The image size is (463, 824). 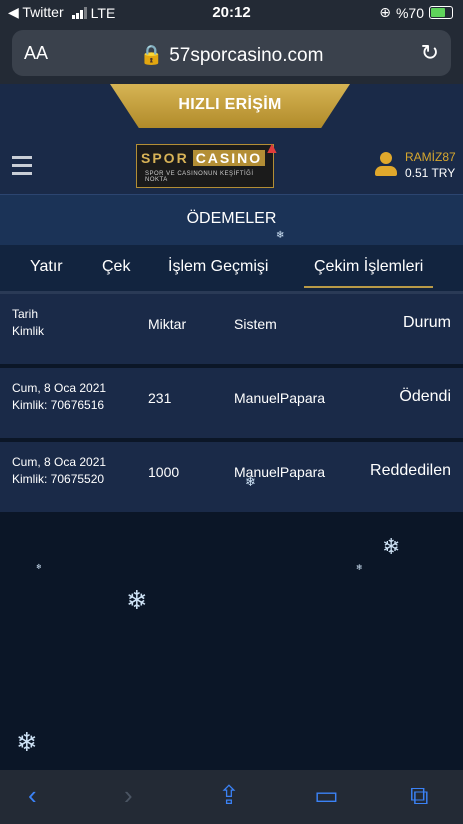 What do you see at coordinates (425, 396) in the screenshot?
I see `row-status: Ödendi` at bounding box center [425, 396].